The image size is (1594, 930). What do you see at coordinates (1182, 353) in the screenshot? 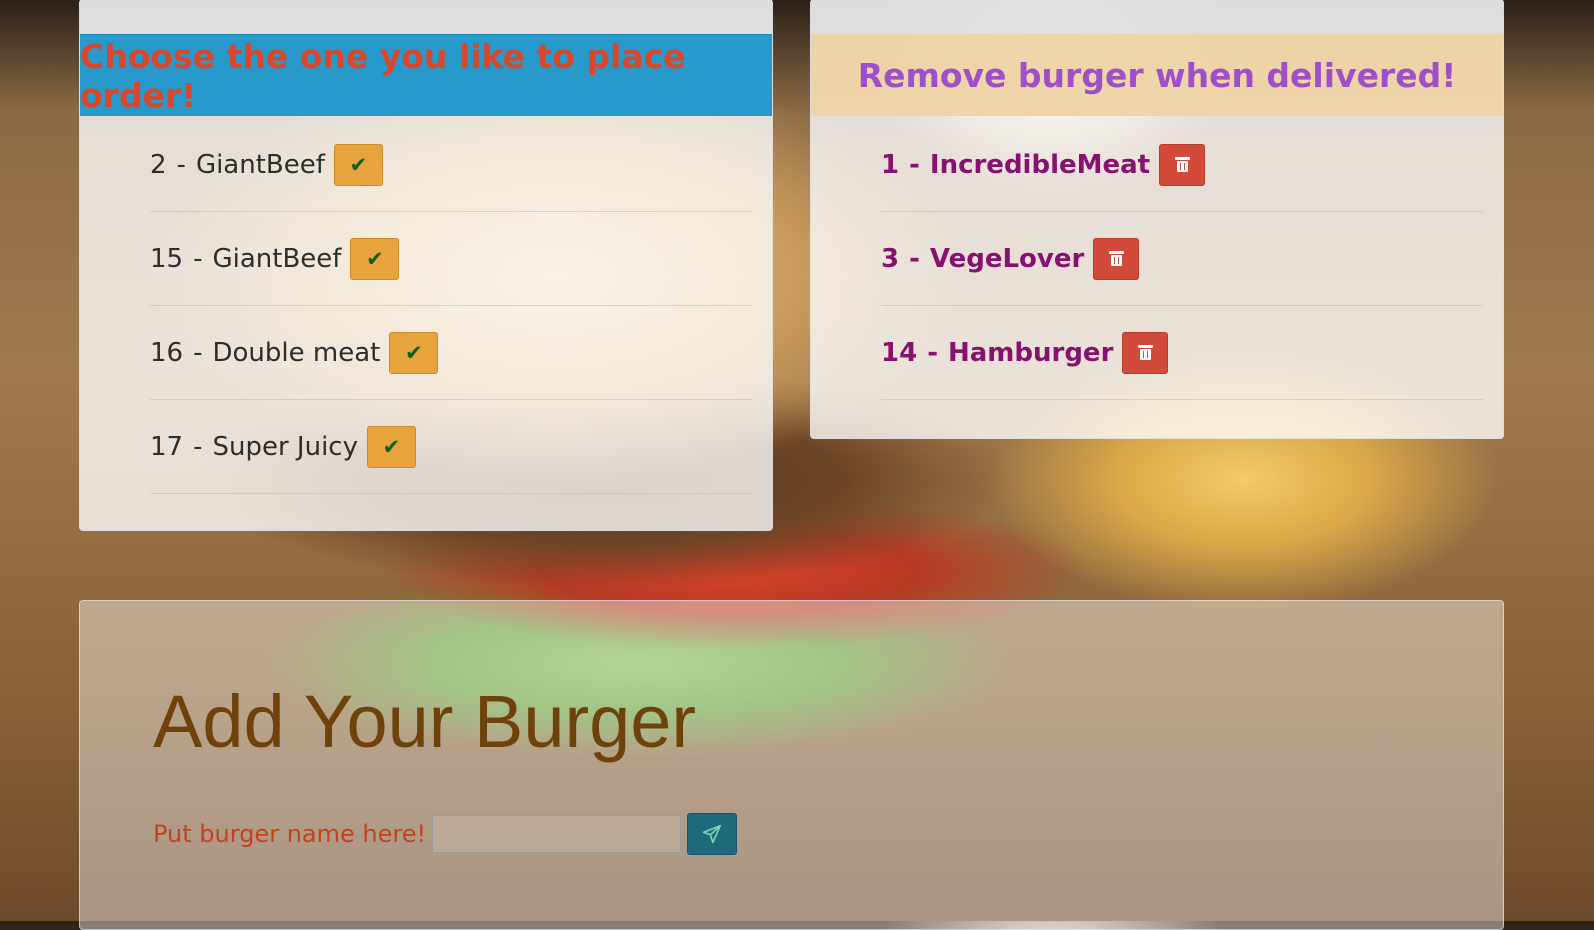
I see `list-item: 14 - Hamburger` at bounding box center [1182, 353].